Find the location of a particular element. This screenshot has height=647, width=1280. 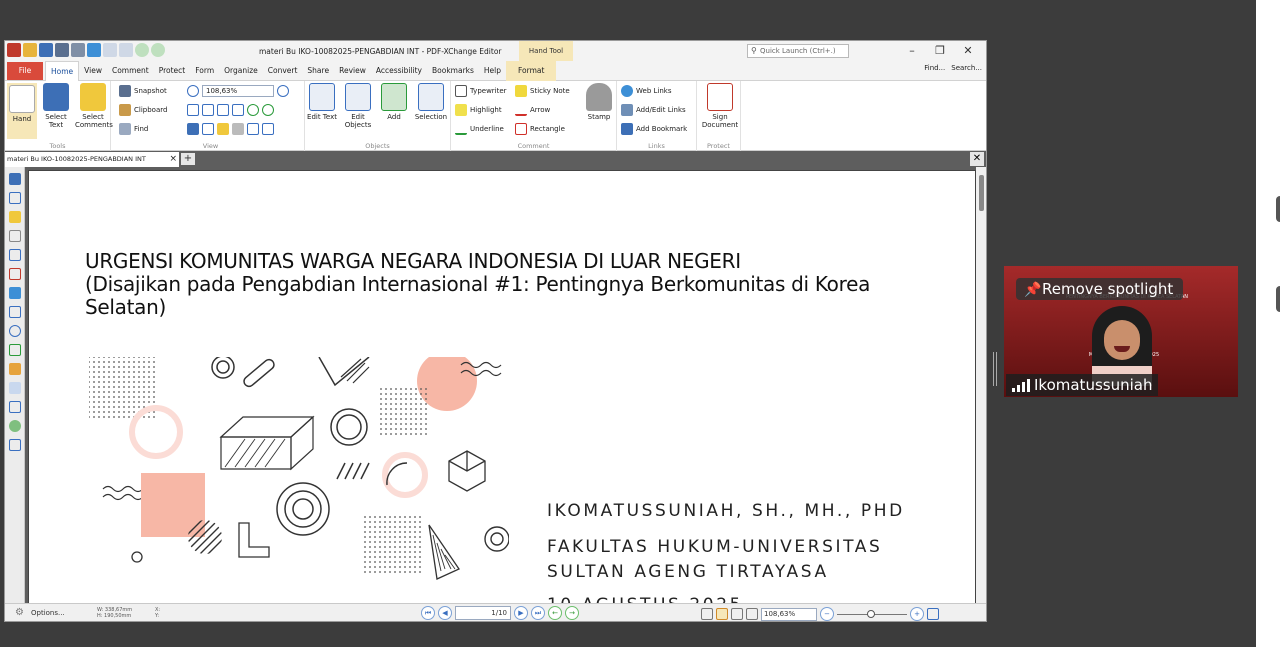

tab-bookmarks: Bookmarks is located at coordinates (453, 71).